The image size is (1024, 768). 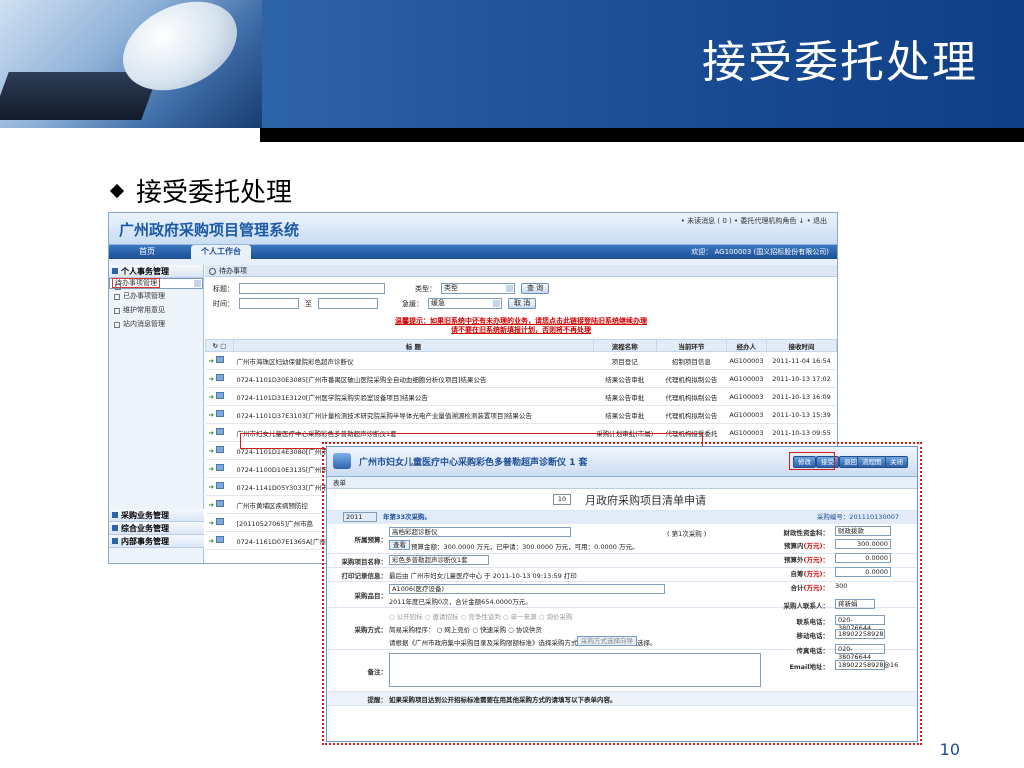 I want to click on sidebar-group-purchase: 采购业务管理, so click(x=156, y=515).